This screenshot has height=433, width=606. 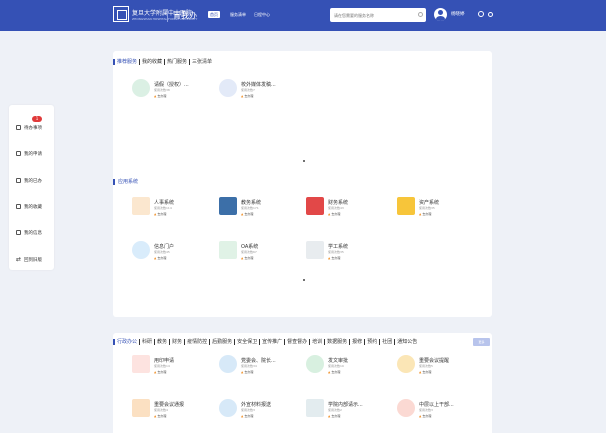 I want to click on tab-recommended: 推荐服务, so click(x=126, y=62).